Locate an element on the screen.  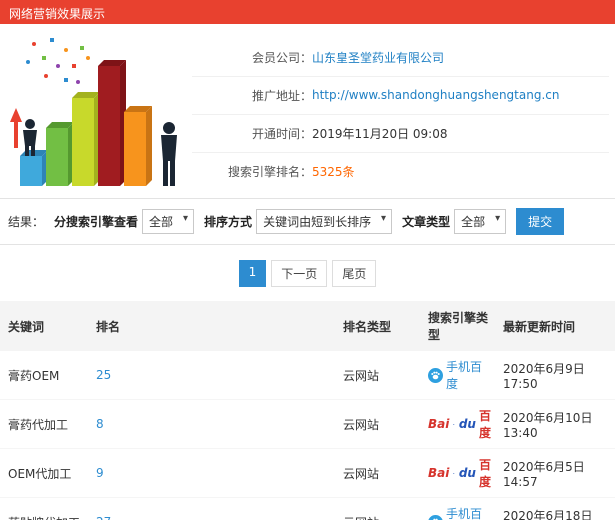
col-updated: 最新更新时间 is located at coordinates (555, 326).